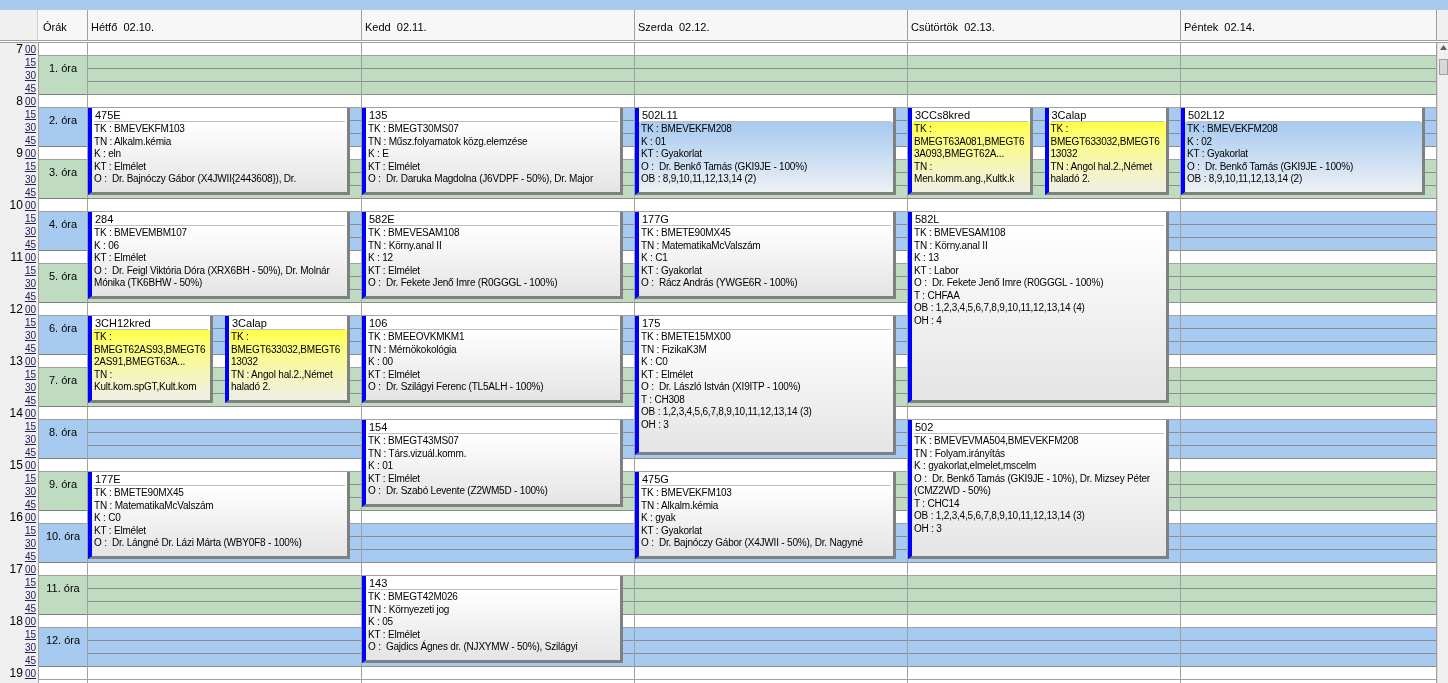 The image size is (1448, 683). Describe the element at coordinates (1038, 489) in the screenshot. I see `event-card` at that location.